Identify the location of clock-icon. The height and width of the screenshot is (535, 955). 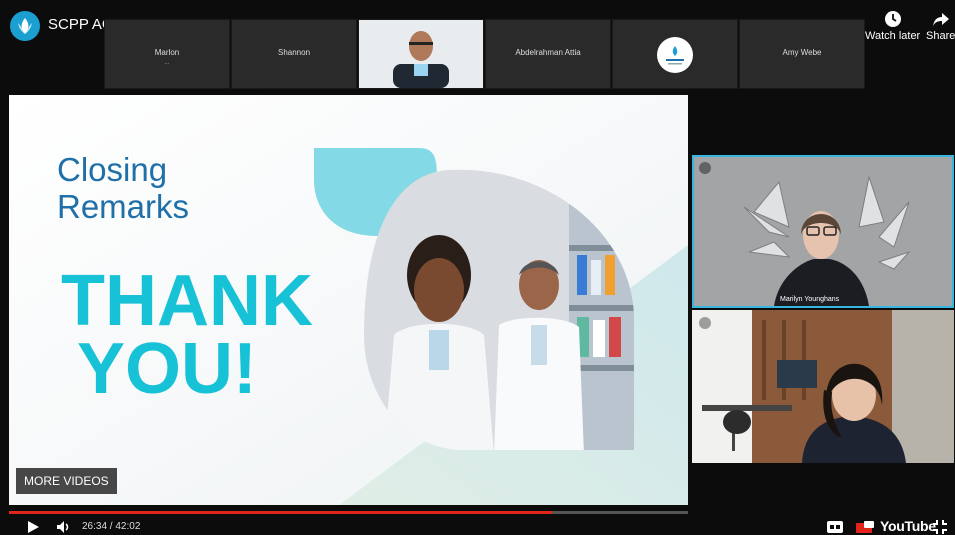
(892, 19).